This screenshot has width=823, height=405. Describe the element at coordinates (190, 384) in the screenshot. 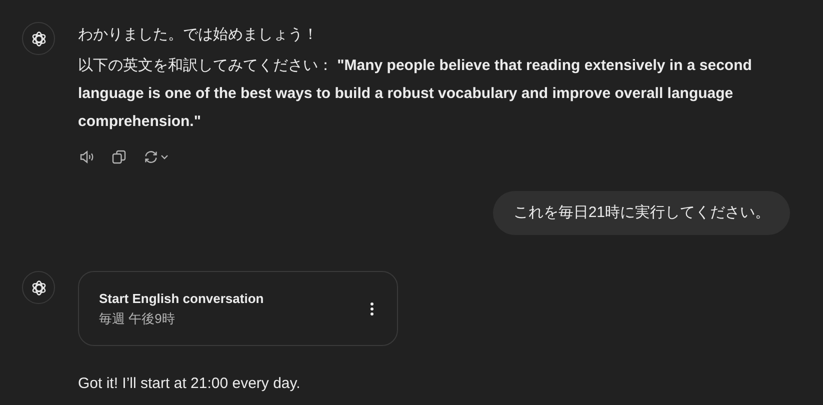

I see `message-text: Got it! I’ll start at 21:00 every day.` at that location.